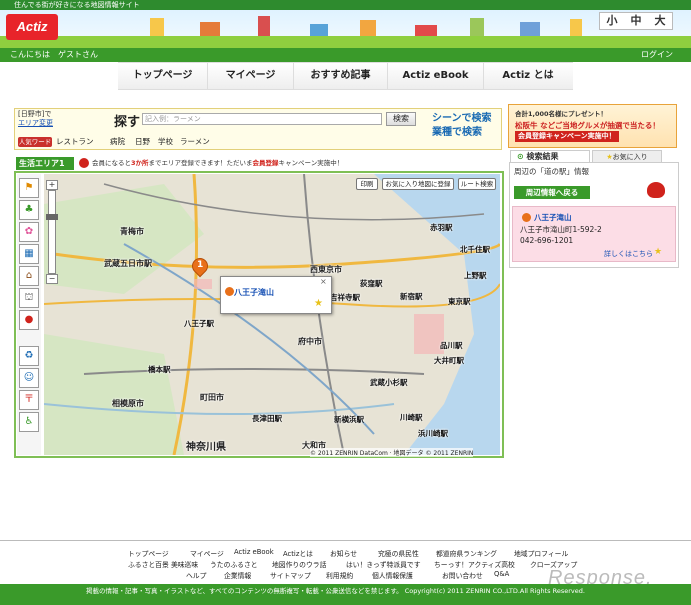 The image size is (691, 605). I want to click on nav-ebook: Actiz eBook, so click(436, 76).